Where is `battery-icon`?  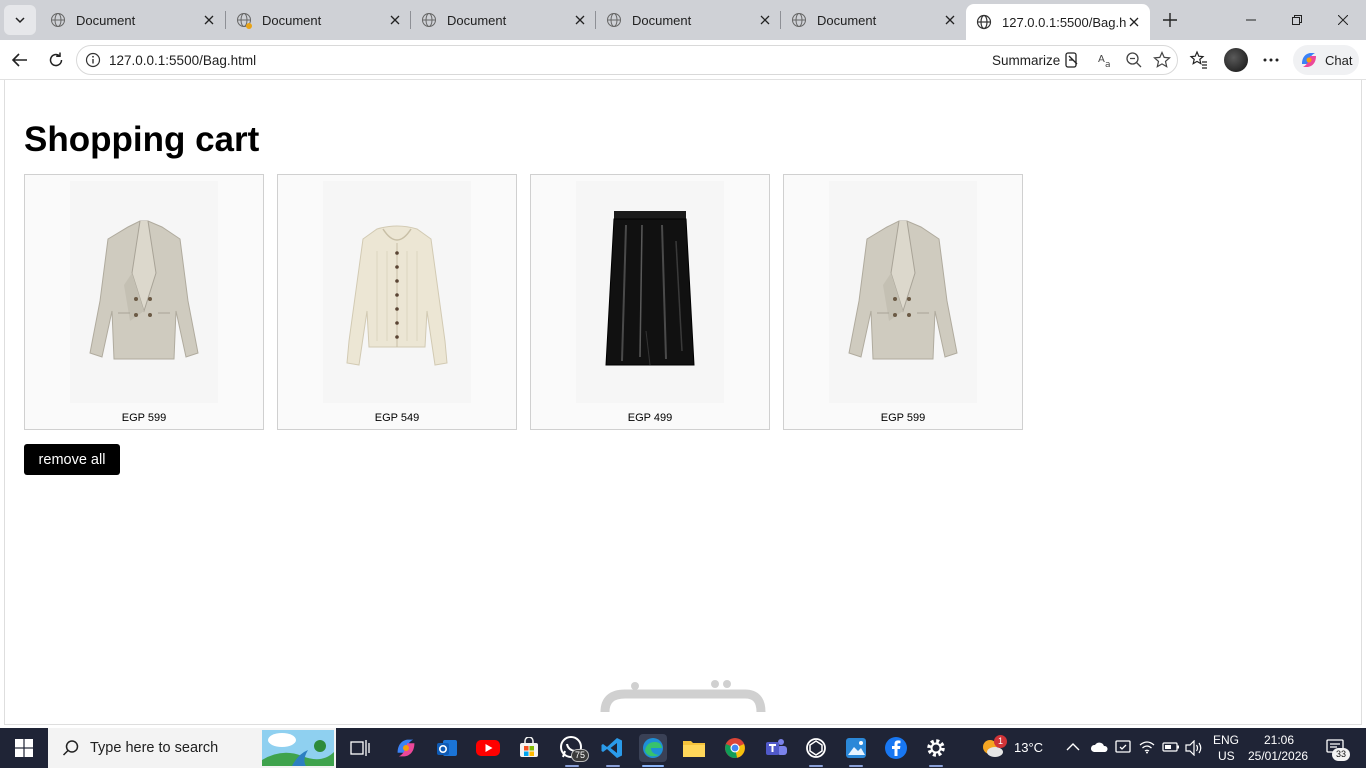
battery-icon is located at coordinates (1171, 747).